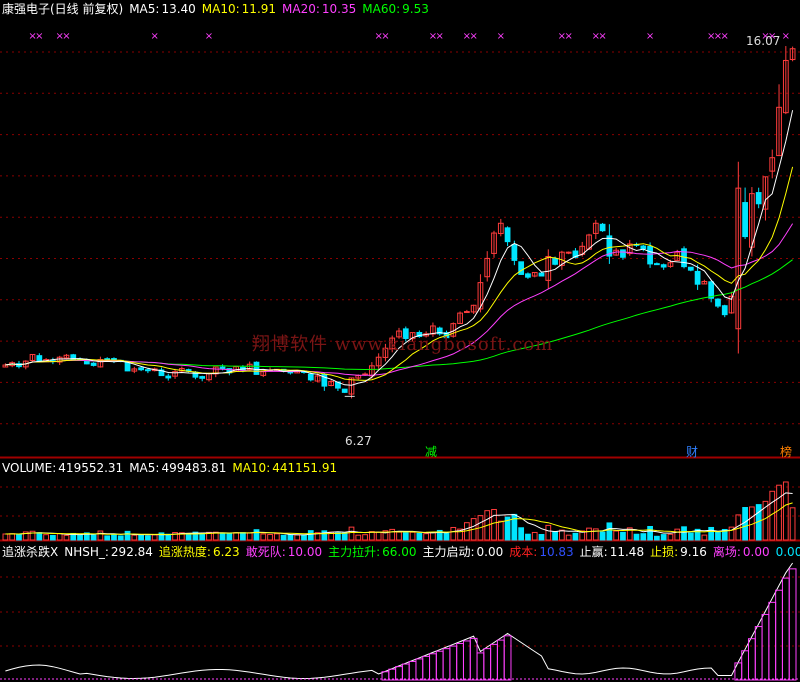 The height and width of the screenshot is (682, 800). Describe the element at coordinates (144, 9) in the screenshot. I see `ma5-label: MA5:` at that location.